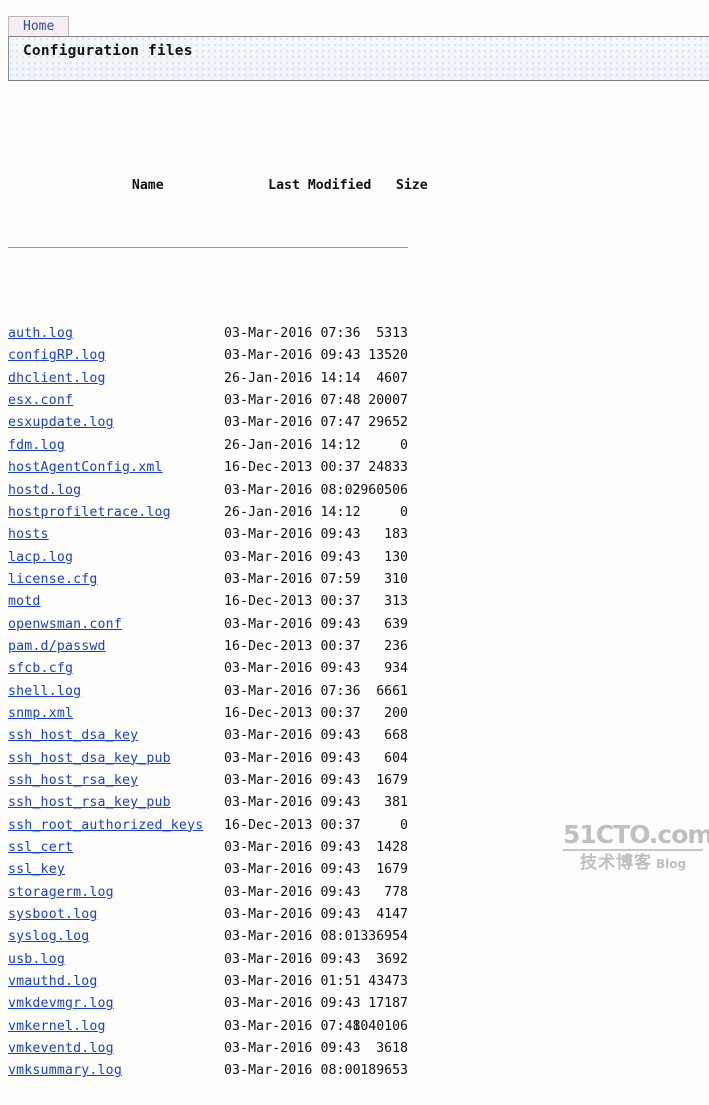 This screenshot has height=1105, width=709. Describe the element at coordinates (40, 557) in the screenshot. I see `file-link: lacp.log` at that location.